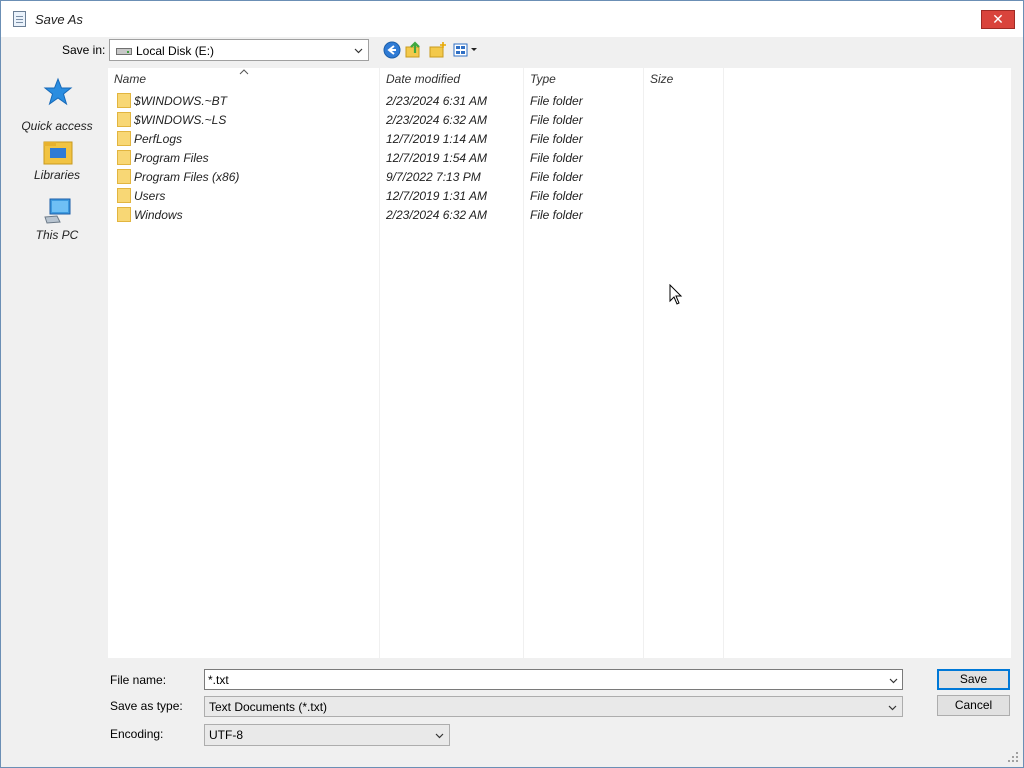 Image resolution: width=1024 pixels, height=768 pixels. I want to click on file-row: Windows 2/23/2024 6:32 AM File folder, so click(418, 215).